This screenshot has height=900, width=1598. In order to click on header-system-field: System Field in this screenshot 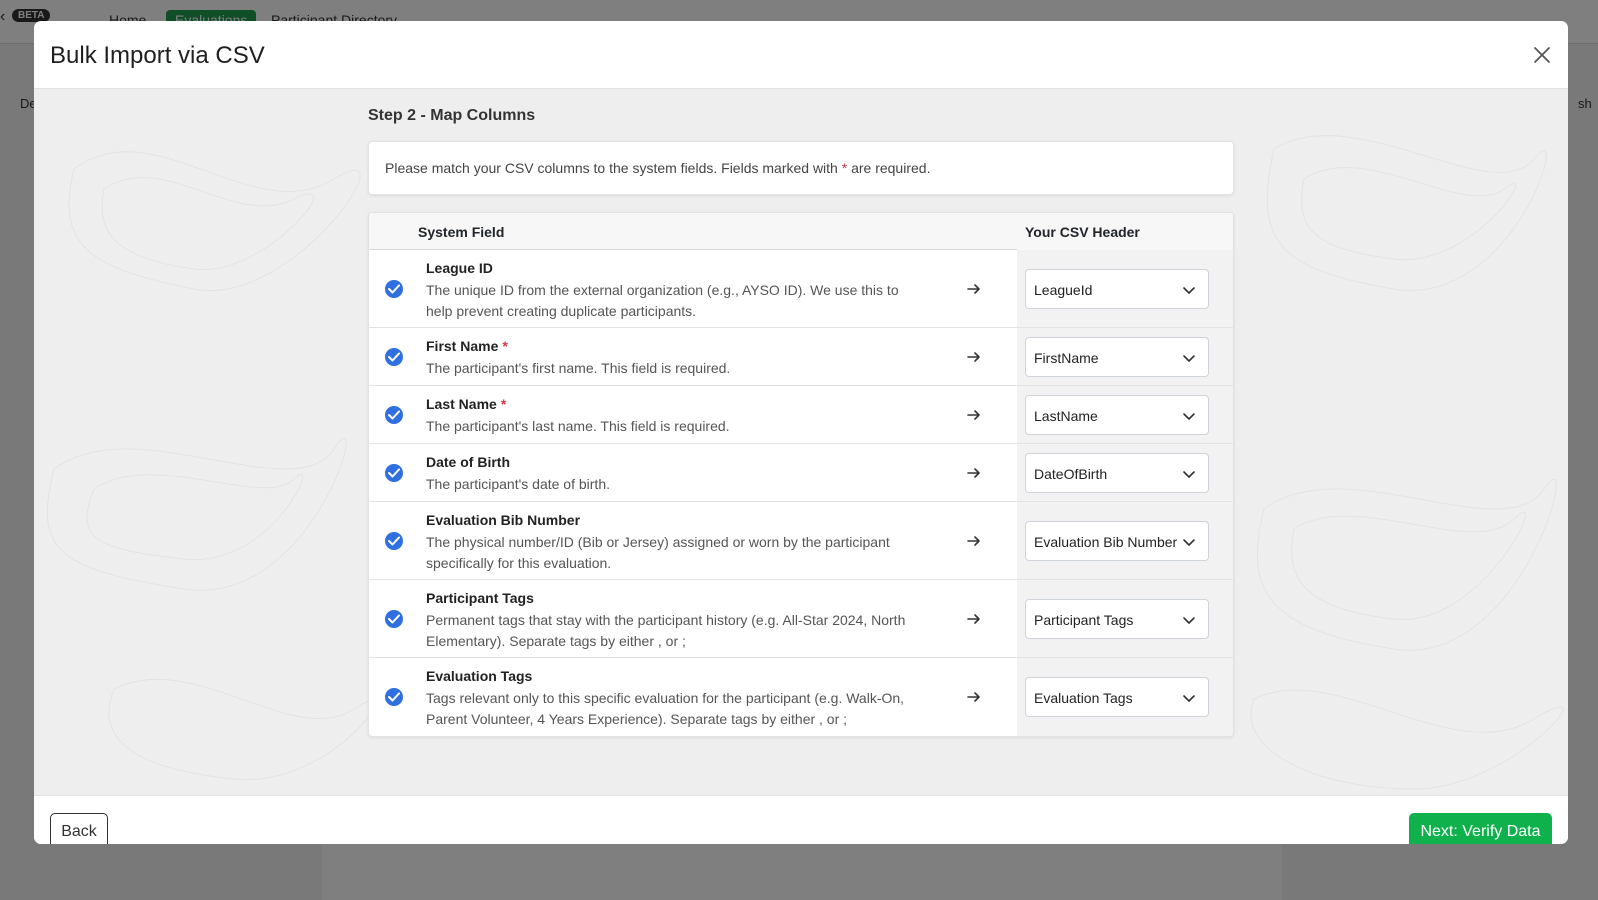, I will do `click(461, 232)`.